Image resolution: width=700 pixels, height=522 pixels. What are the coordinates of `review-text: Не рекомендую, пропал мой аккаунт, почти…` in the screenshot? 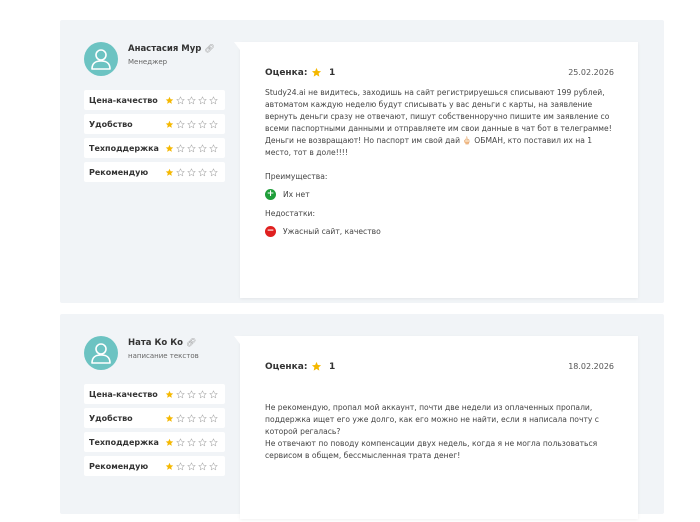 It's located at (432, 431).